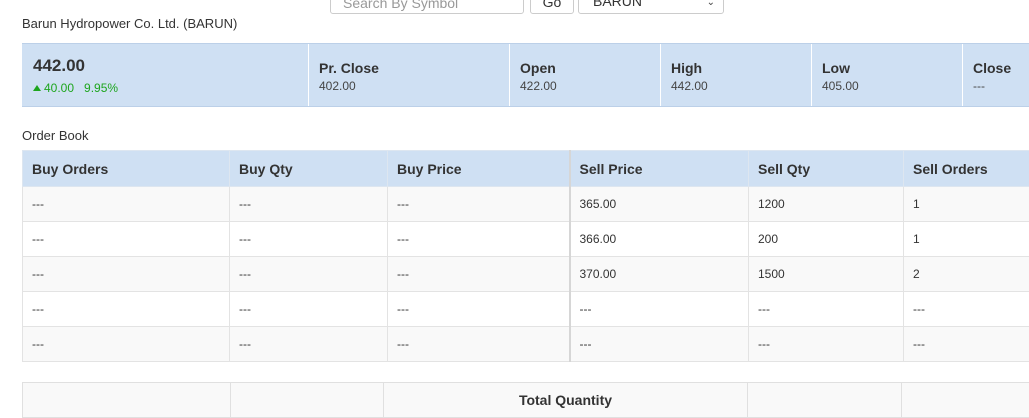  What do you see at coordinates (552, 7) in the screenshot?
I see `go-button: Go` at bounding box center [552, 7].